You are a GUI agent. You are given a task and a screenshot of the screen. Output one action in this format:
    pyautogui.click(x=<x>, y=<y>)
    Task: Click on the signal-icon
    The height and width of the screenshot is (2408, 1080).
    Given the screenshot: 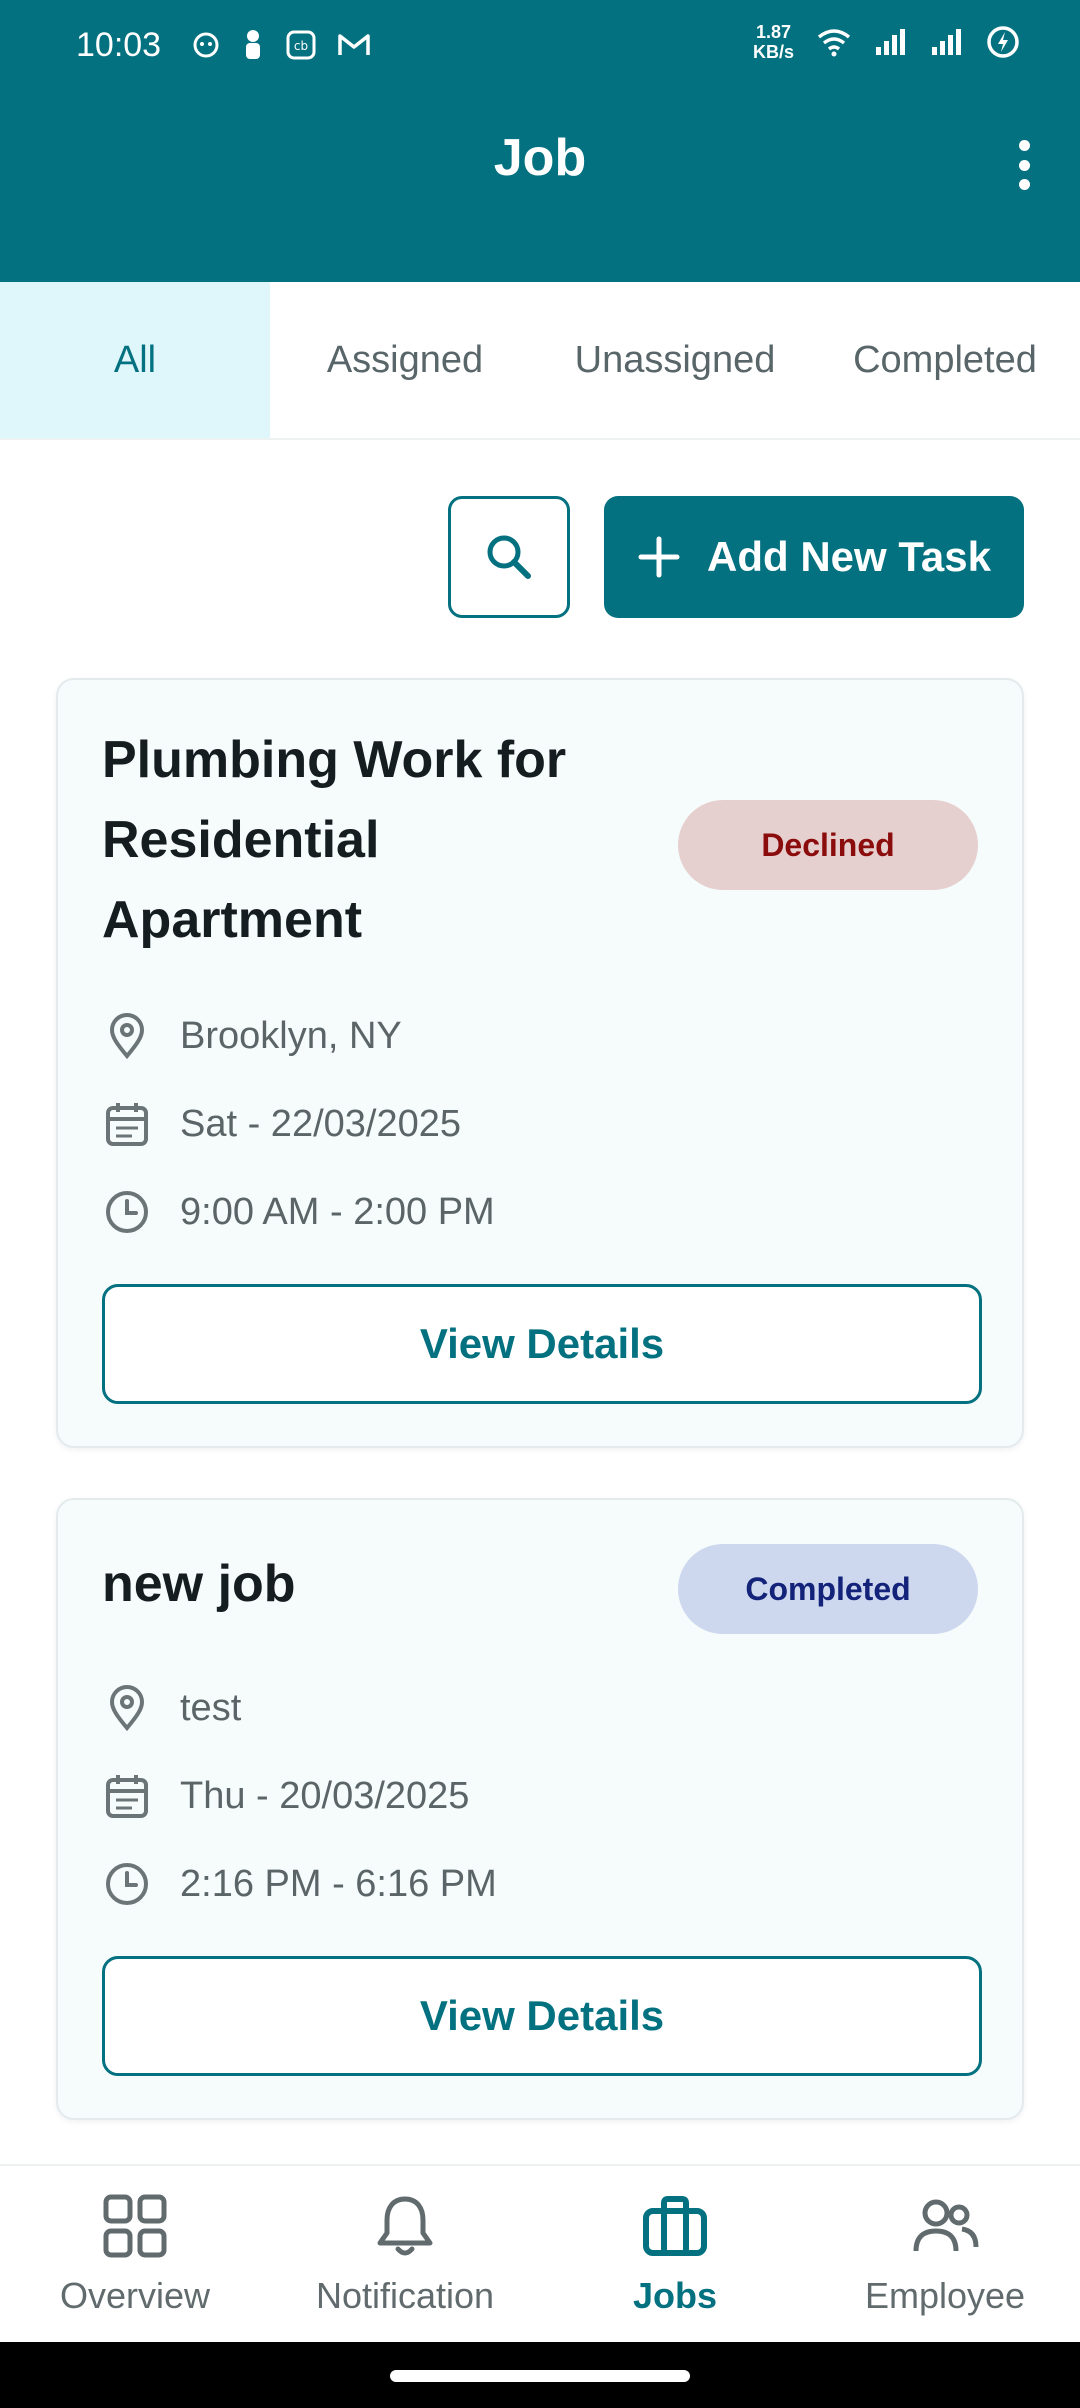 What is the action you would take?
    pyautogui.click(x=890, y=42)
    